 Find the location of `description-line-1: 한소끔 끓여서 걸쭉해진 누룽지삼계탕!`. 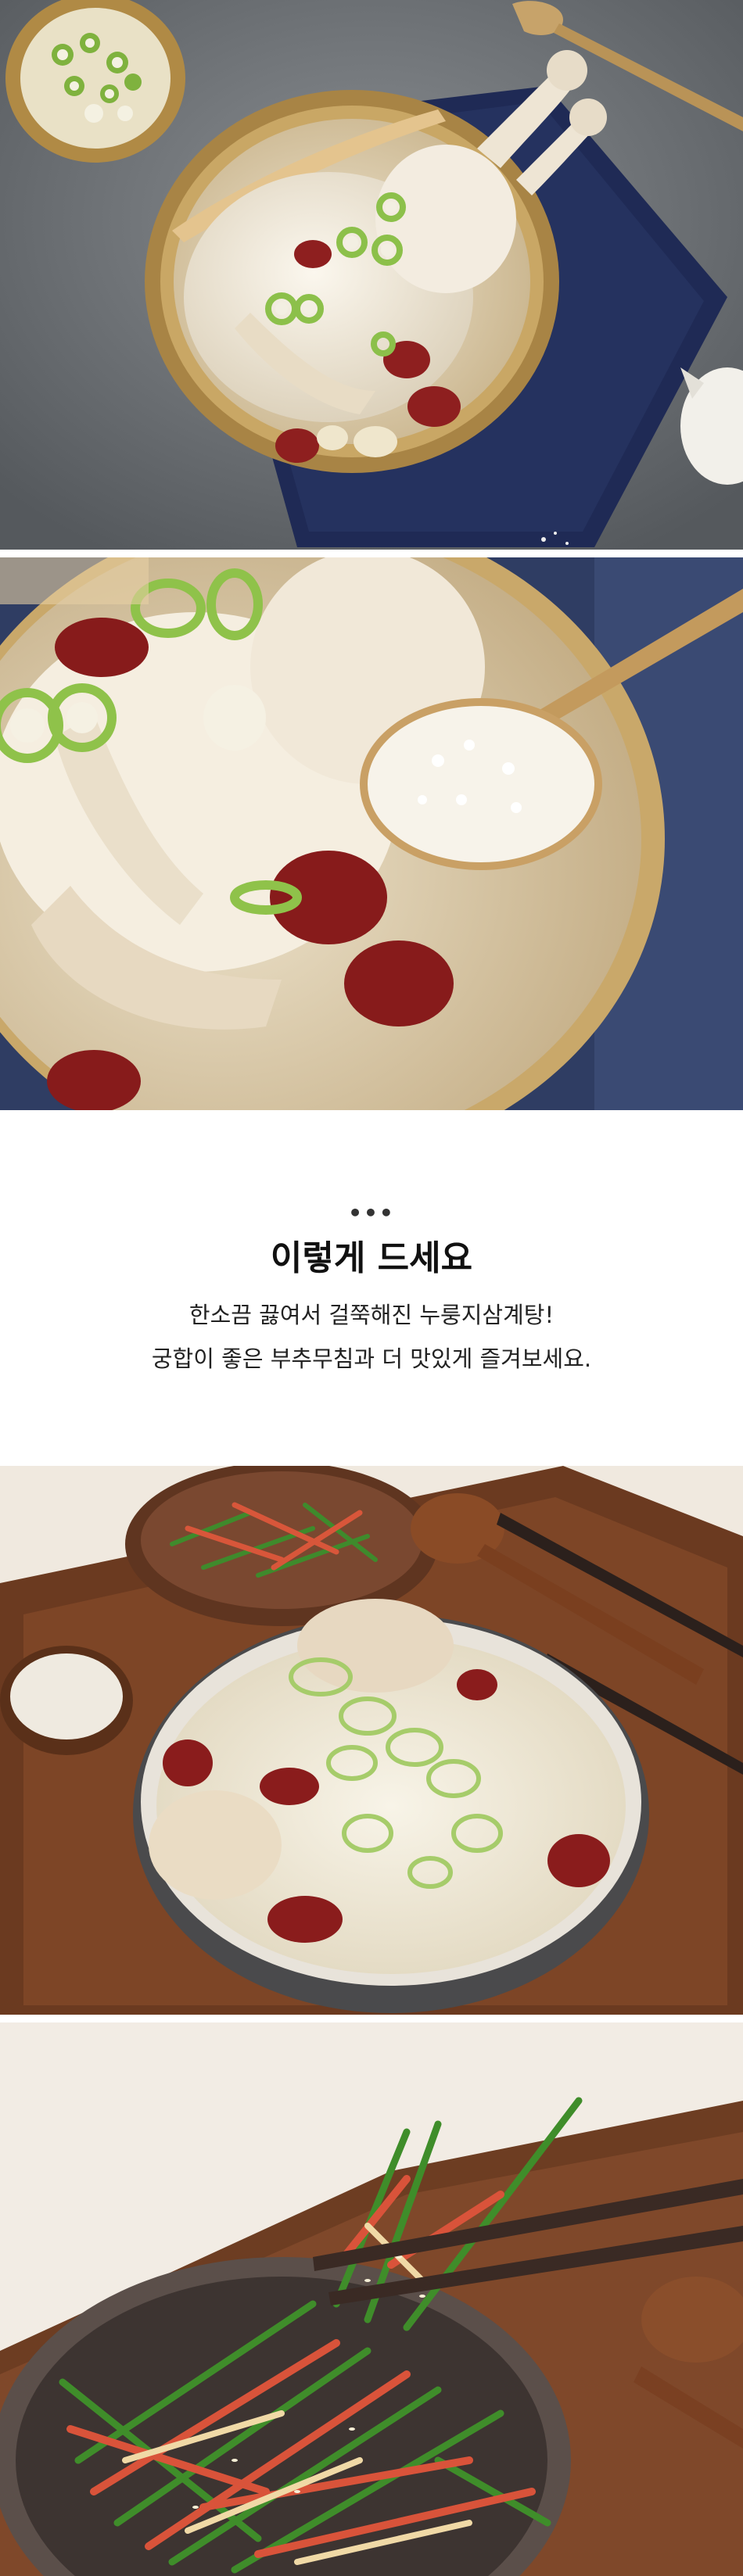

description-line-1: 한소끔 끓여서 걸쭉해진 누룽지삼계탕! is located at coordinates (371, 1315).